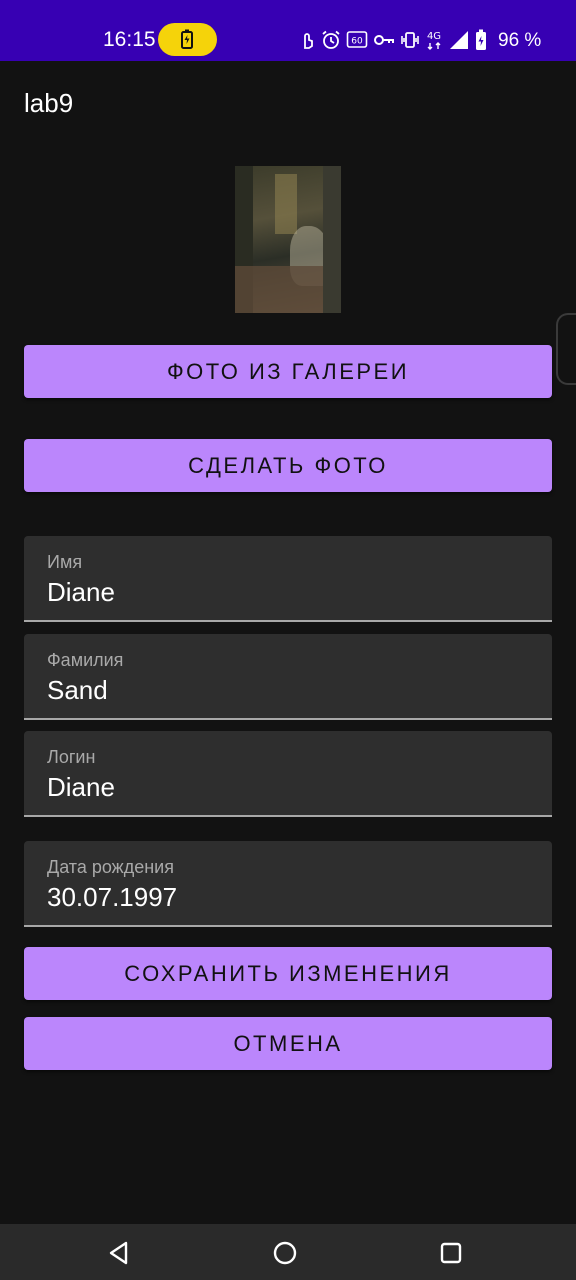 The width and height of the screenshot is (576, 1280). I want to click on clock: 16:15, so click(129, 39).